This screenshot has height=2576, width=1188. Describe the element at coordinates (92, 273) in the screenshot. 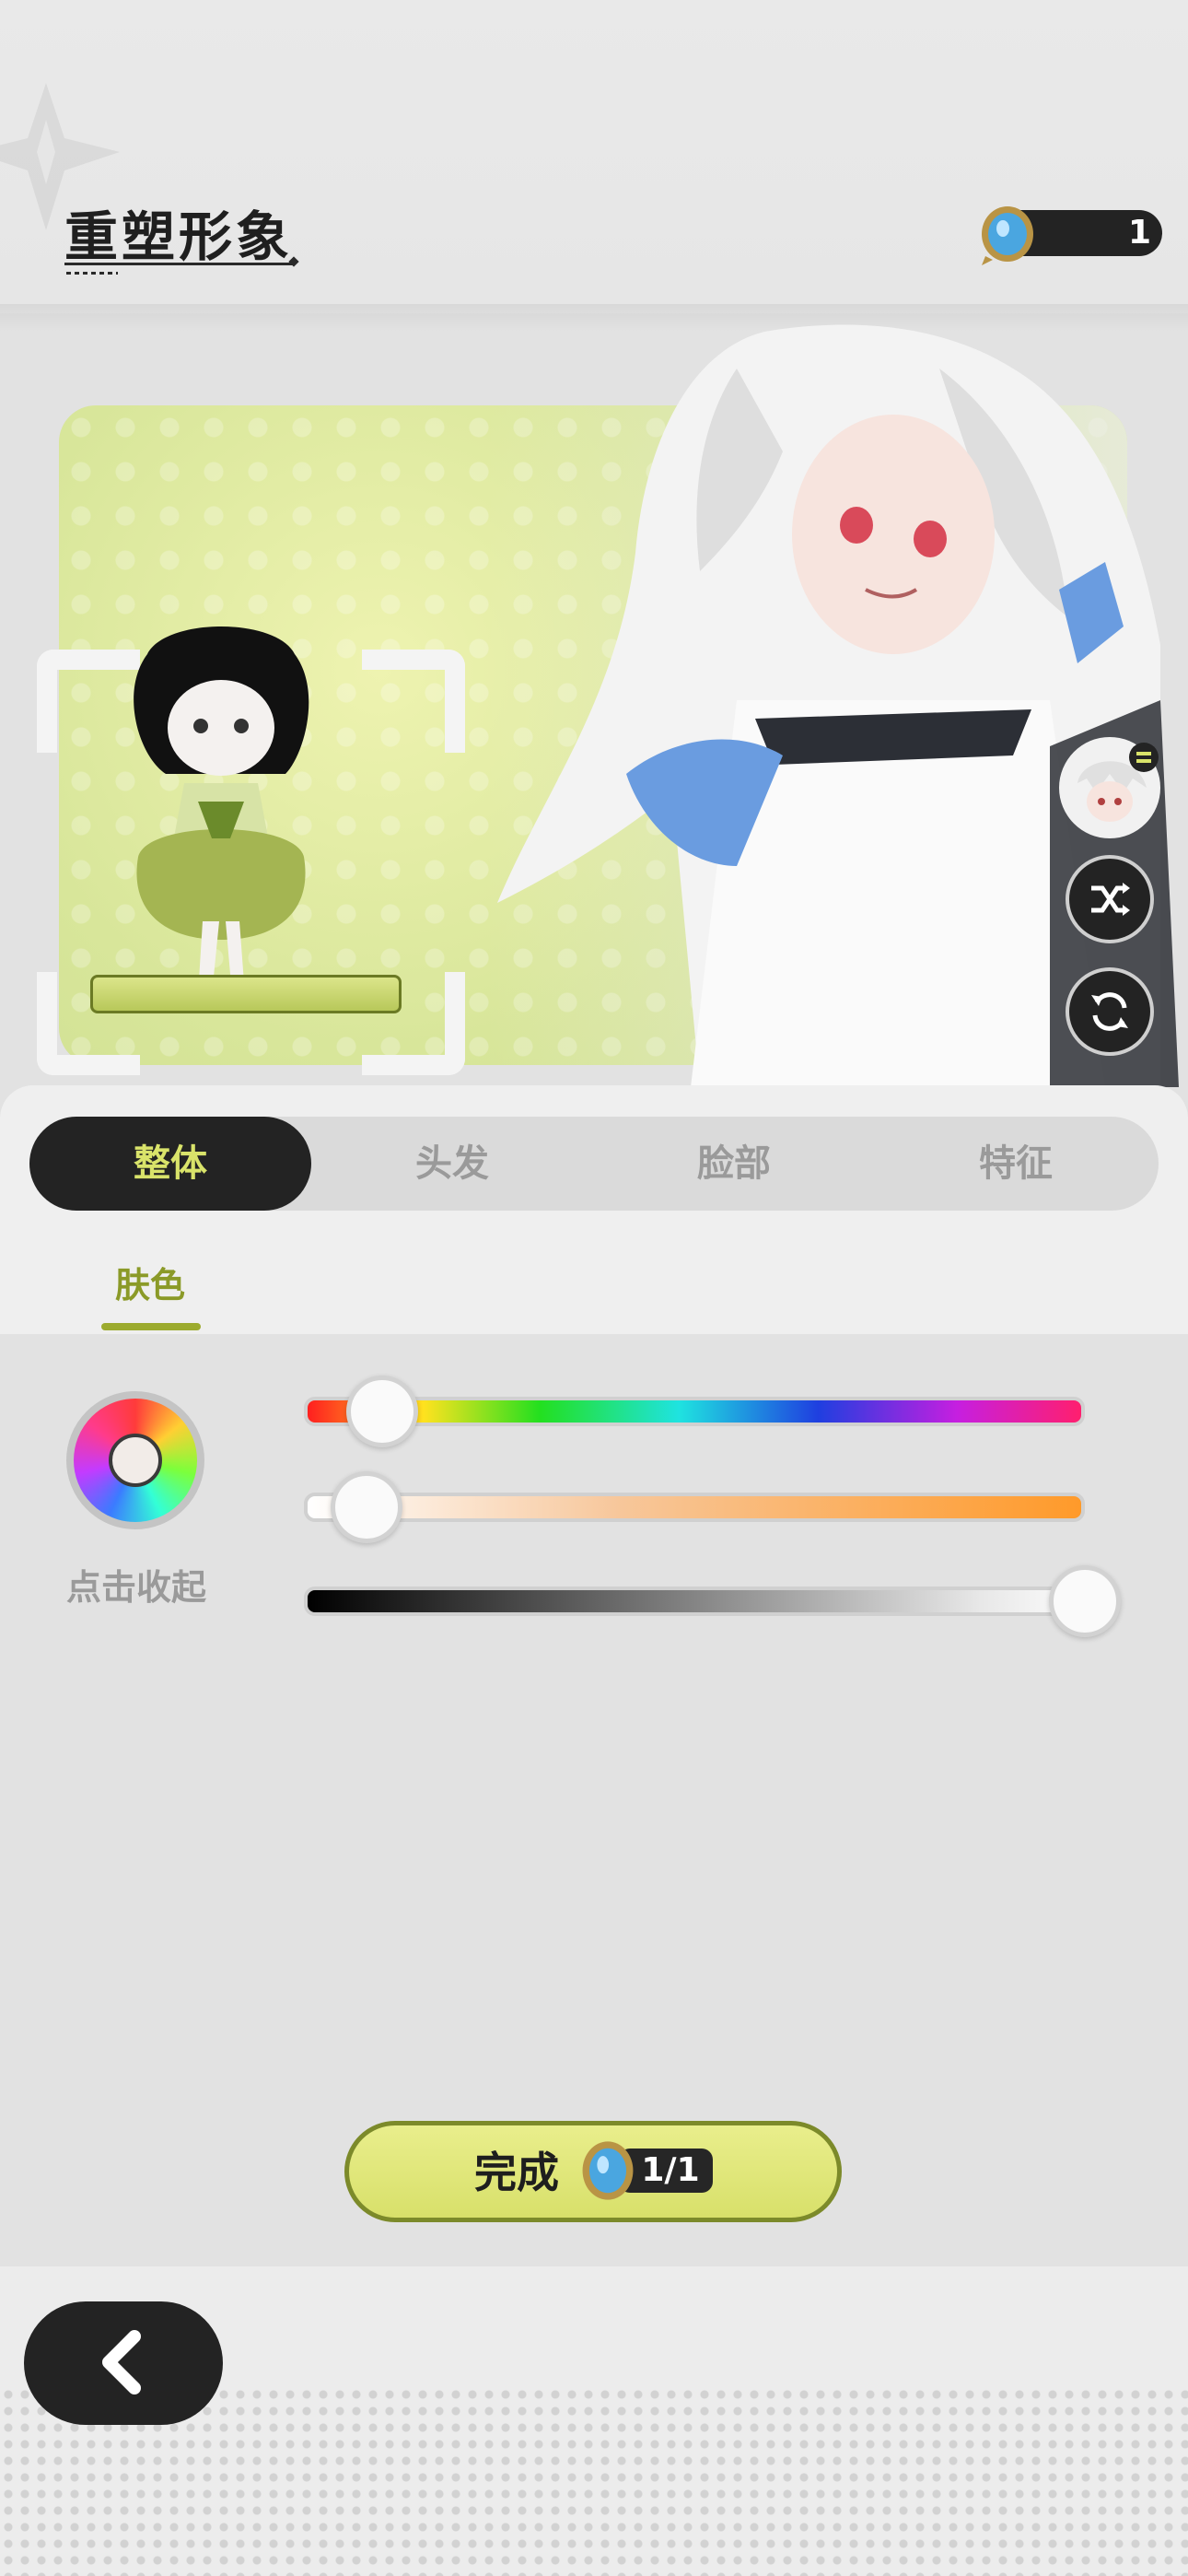

I see `title-dots` at that location.